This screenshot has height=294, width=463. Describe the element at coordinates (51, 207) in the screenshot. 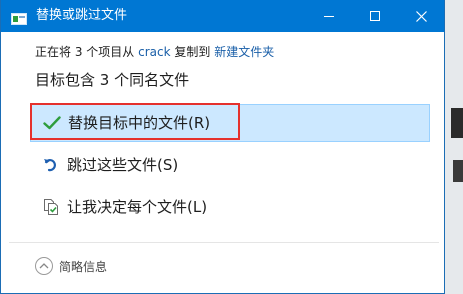

I see `compare-files-icon` at that location.